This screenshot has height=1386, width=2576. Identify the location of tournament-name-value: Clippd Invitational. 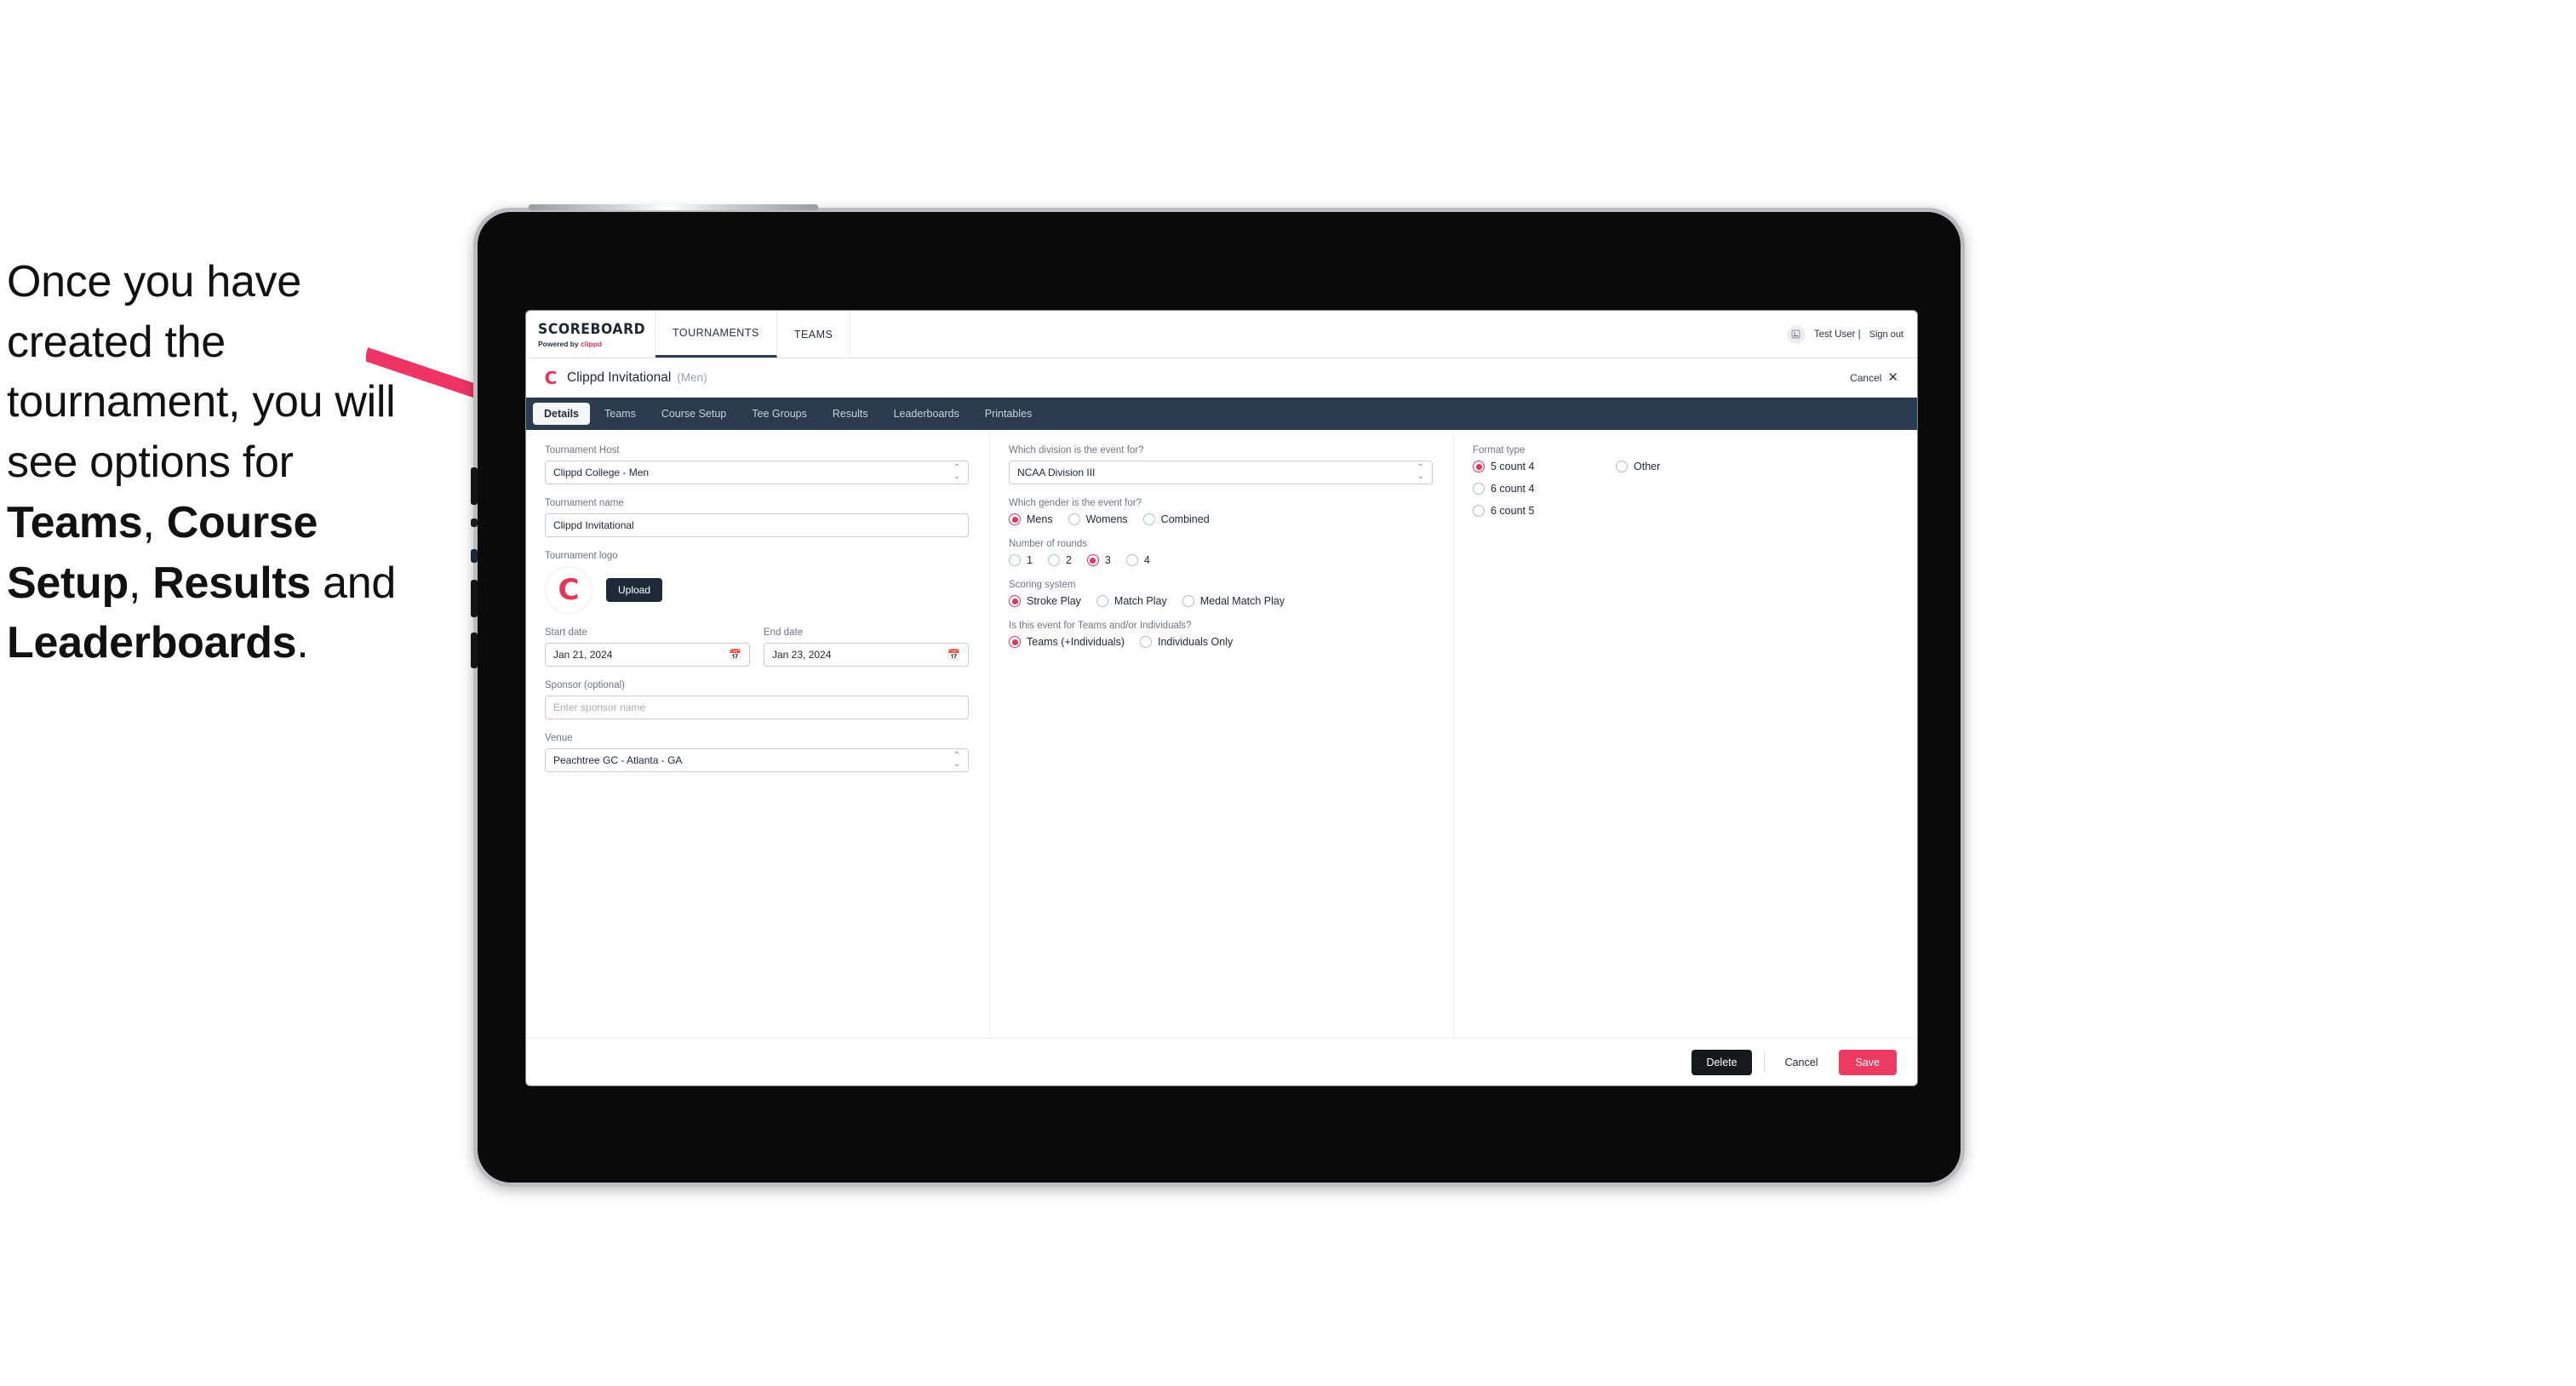
(593, 525).